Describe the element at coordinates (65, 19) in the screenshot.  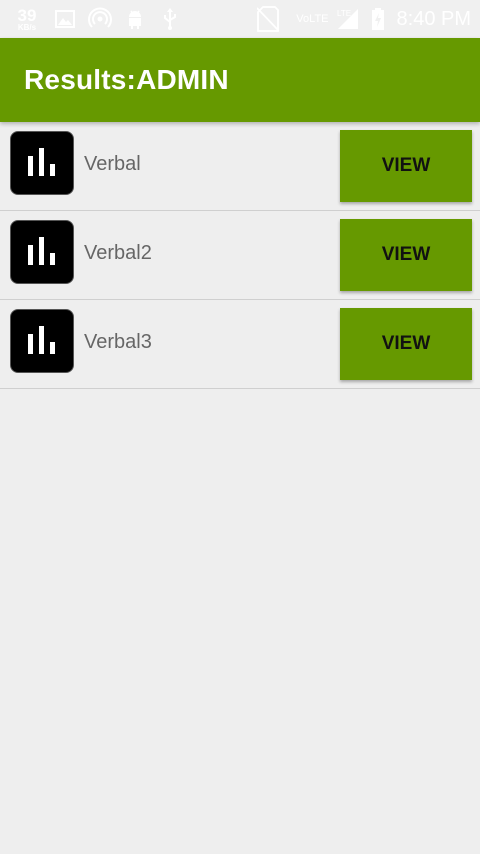
I see `image-icon` at that location.